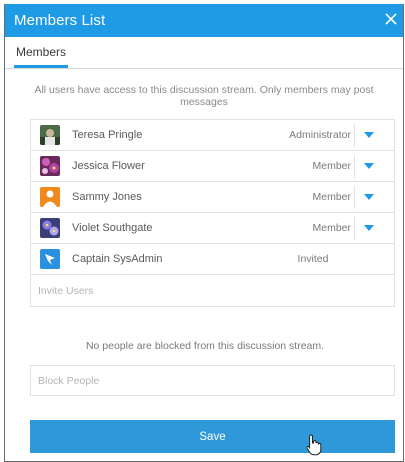 Image resolution: width=405 pixels, height=462 pixels. I want to click on tab-bar: Members, so click(204, 53).